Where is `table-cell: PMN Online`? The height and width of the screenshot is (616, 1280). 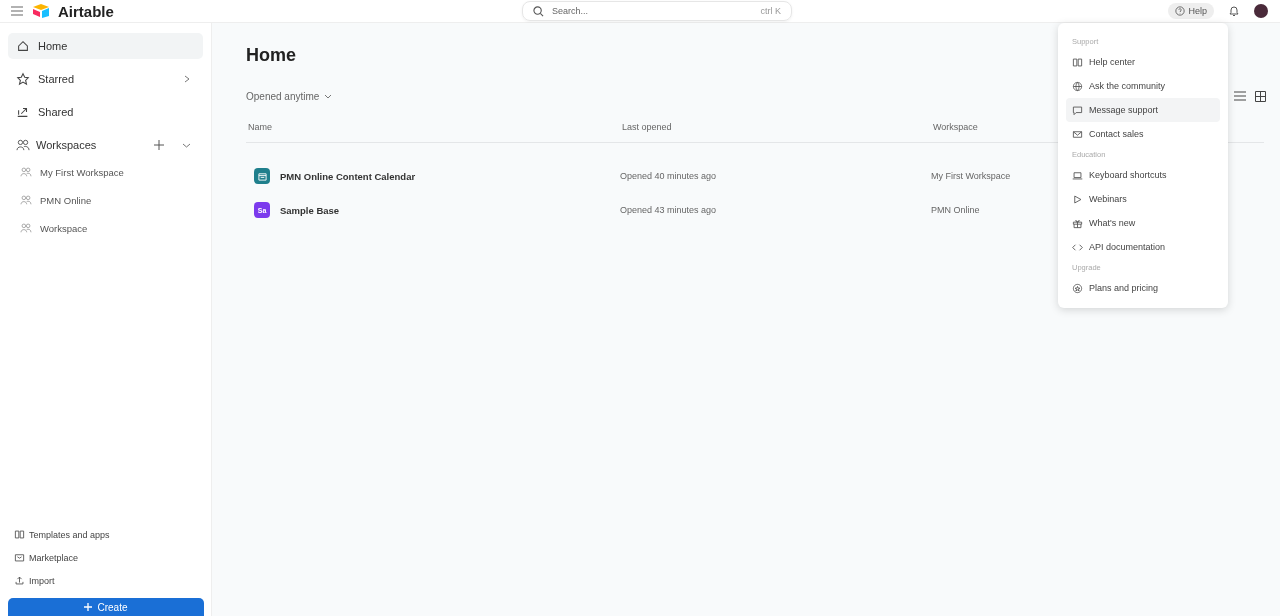
table-cell: PMN Online is located at coordinates (955, 210).